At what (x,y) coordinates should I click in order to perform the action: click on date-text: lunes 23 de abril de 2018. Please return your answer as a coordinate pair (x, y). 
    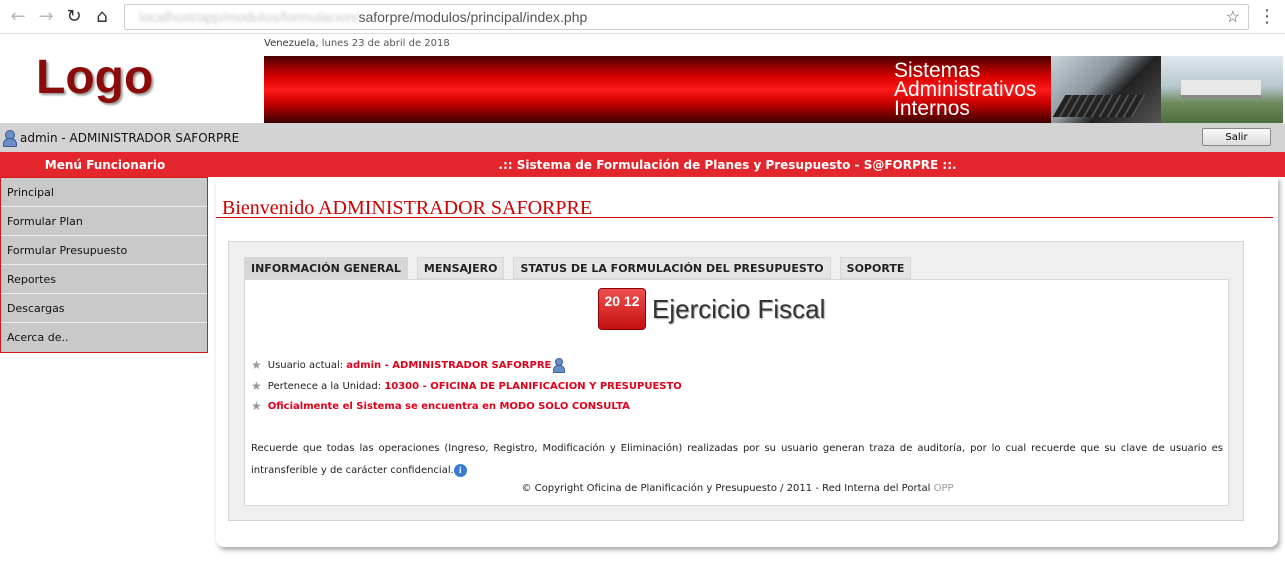
    Looking at the image, I should click on (385, 43).